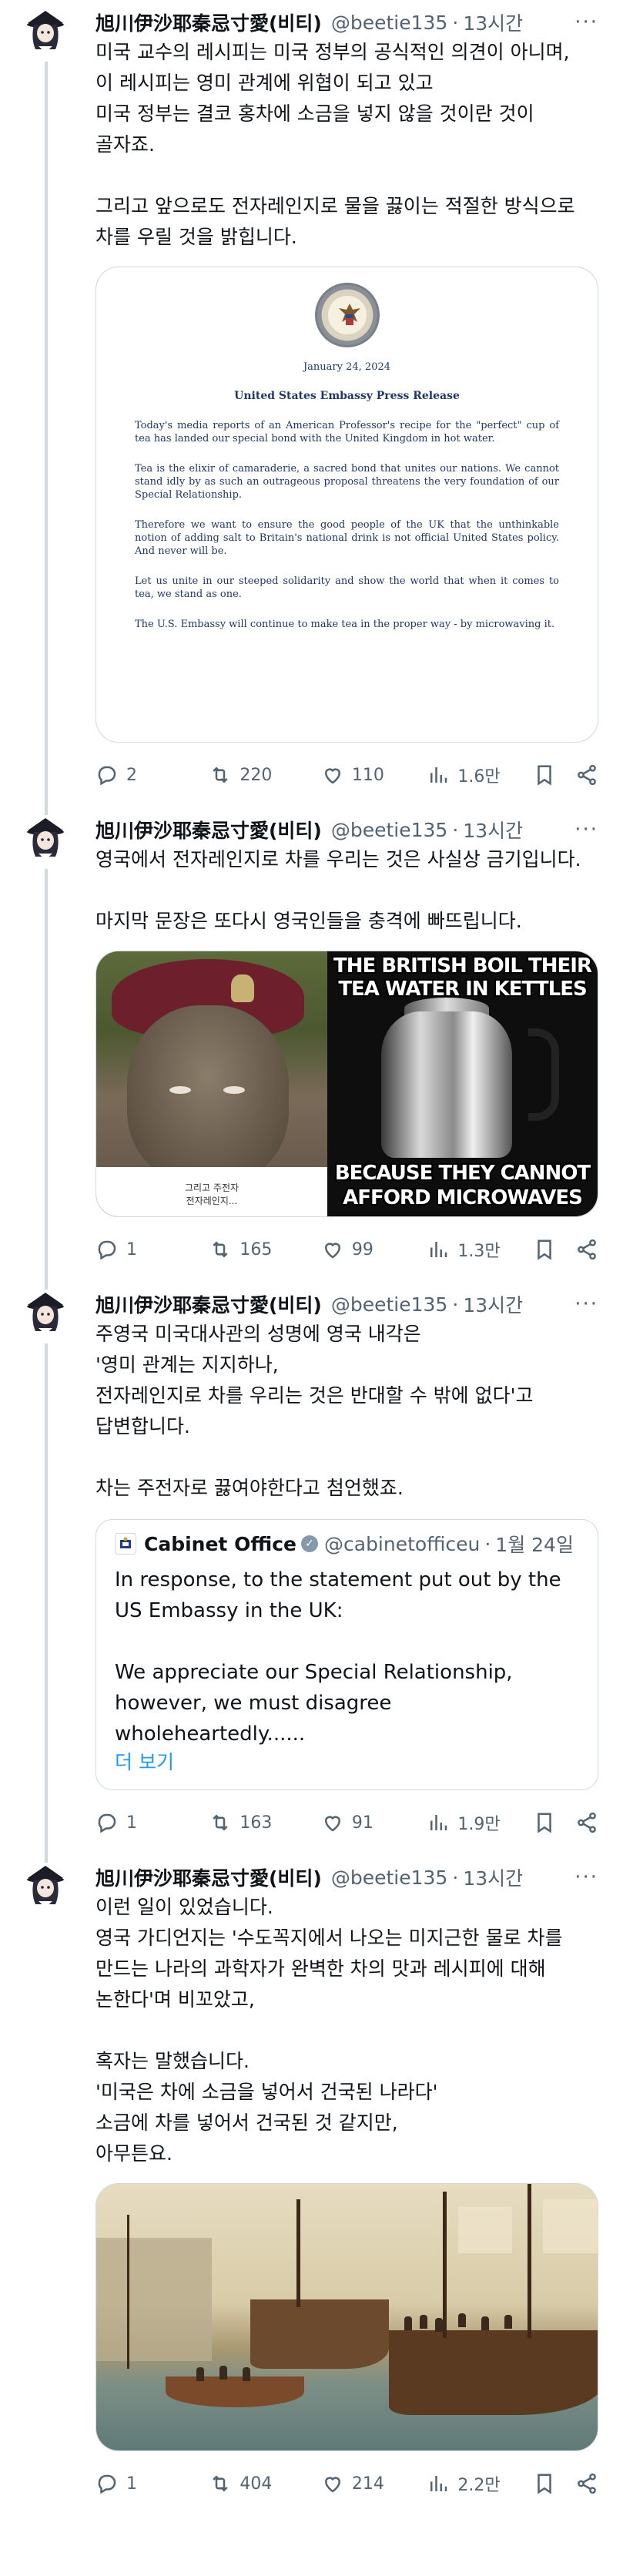 This screenshot has width=623, height=2576. Describe the element at coordinates (362, 1823) in the screenshot. I see `like-count: 91` at that location.